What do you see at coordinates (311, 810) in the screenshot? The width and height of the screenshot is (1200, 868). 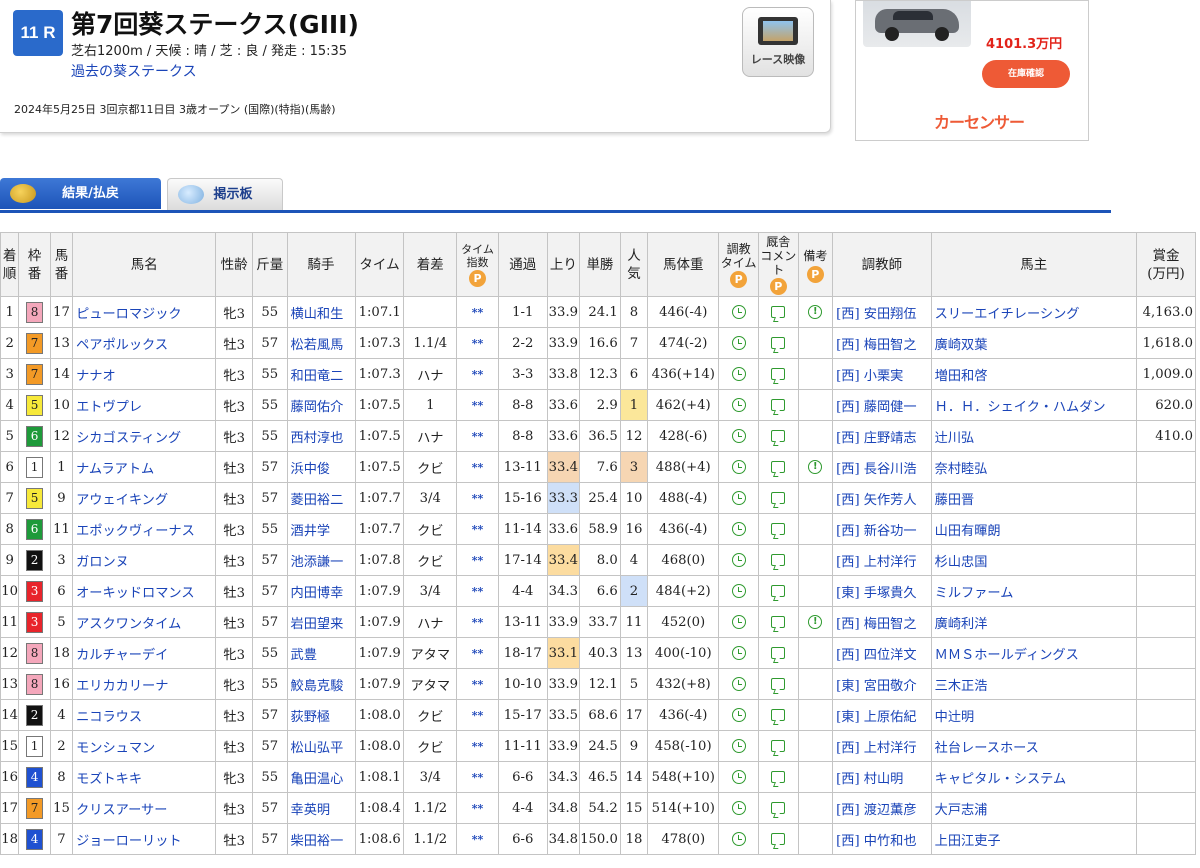 I see `jockey-link: 幸英明` at bounding box center [311, 810].